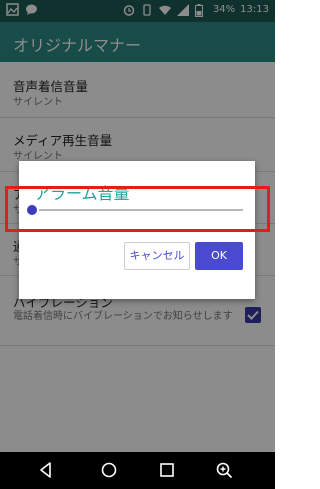  I want to click on back-icon, so click(46, 470).